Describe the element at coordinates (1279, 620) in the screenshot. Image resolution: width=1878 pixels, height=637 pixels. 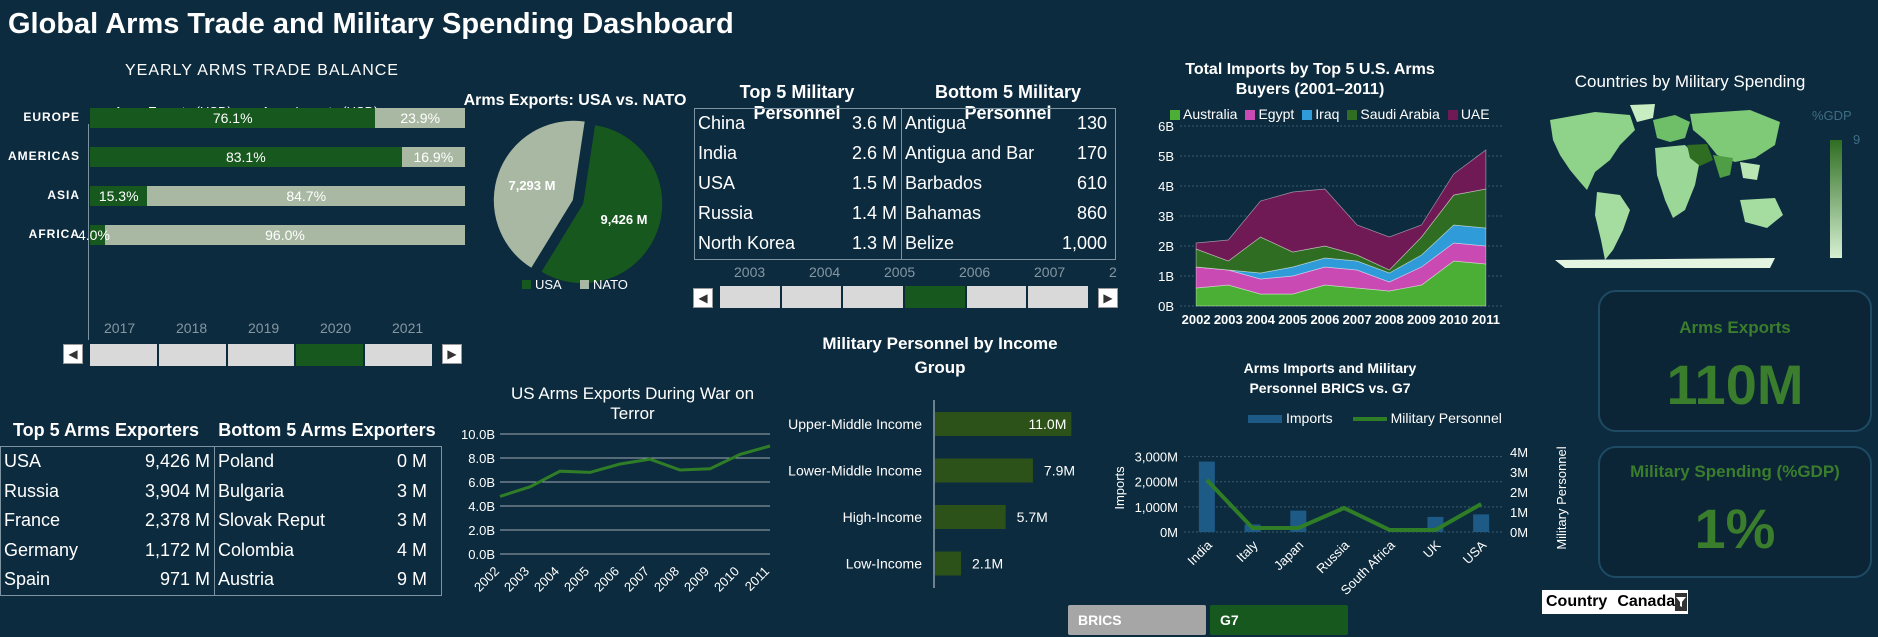
I see `group-option-g7: G7` at that location.